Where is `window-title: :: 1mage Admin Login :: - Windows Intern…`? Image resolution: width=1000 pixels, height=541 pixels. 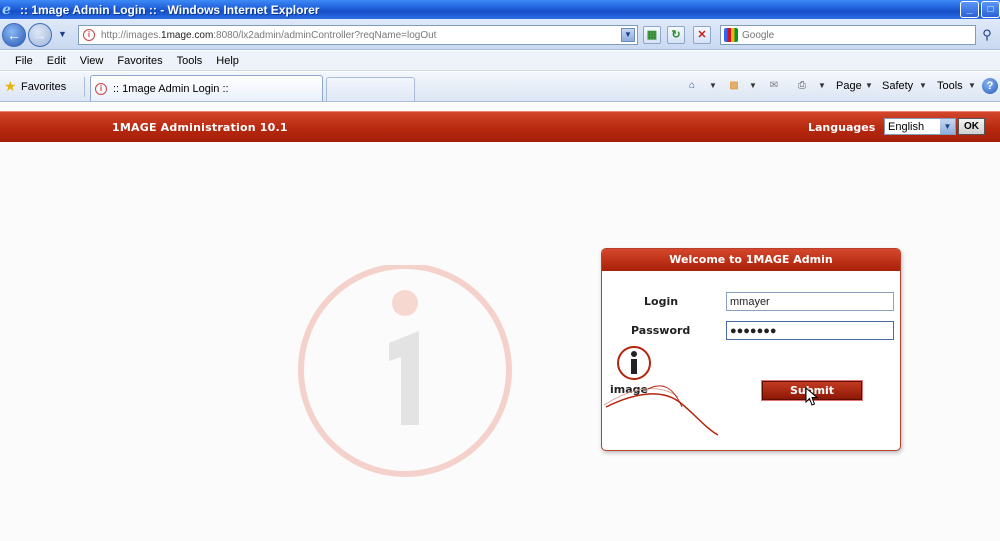 window-title: :: 1mage Admin Login :: - Windows Intern… is located at coordinates (170, 9).